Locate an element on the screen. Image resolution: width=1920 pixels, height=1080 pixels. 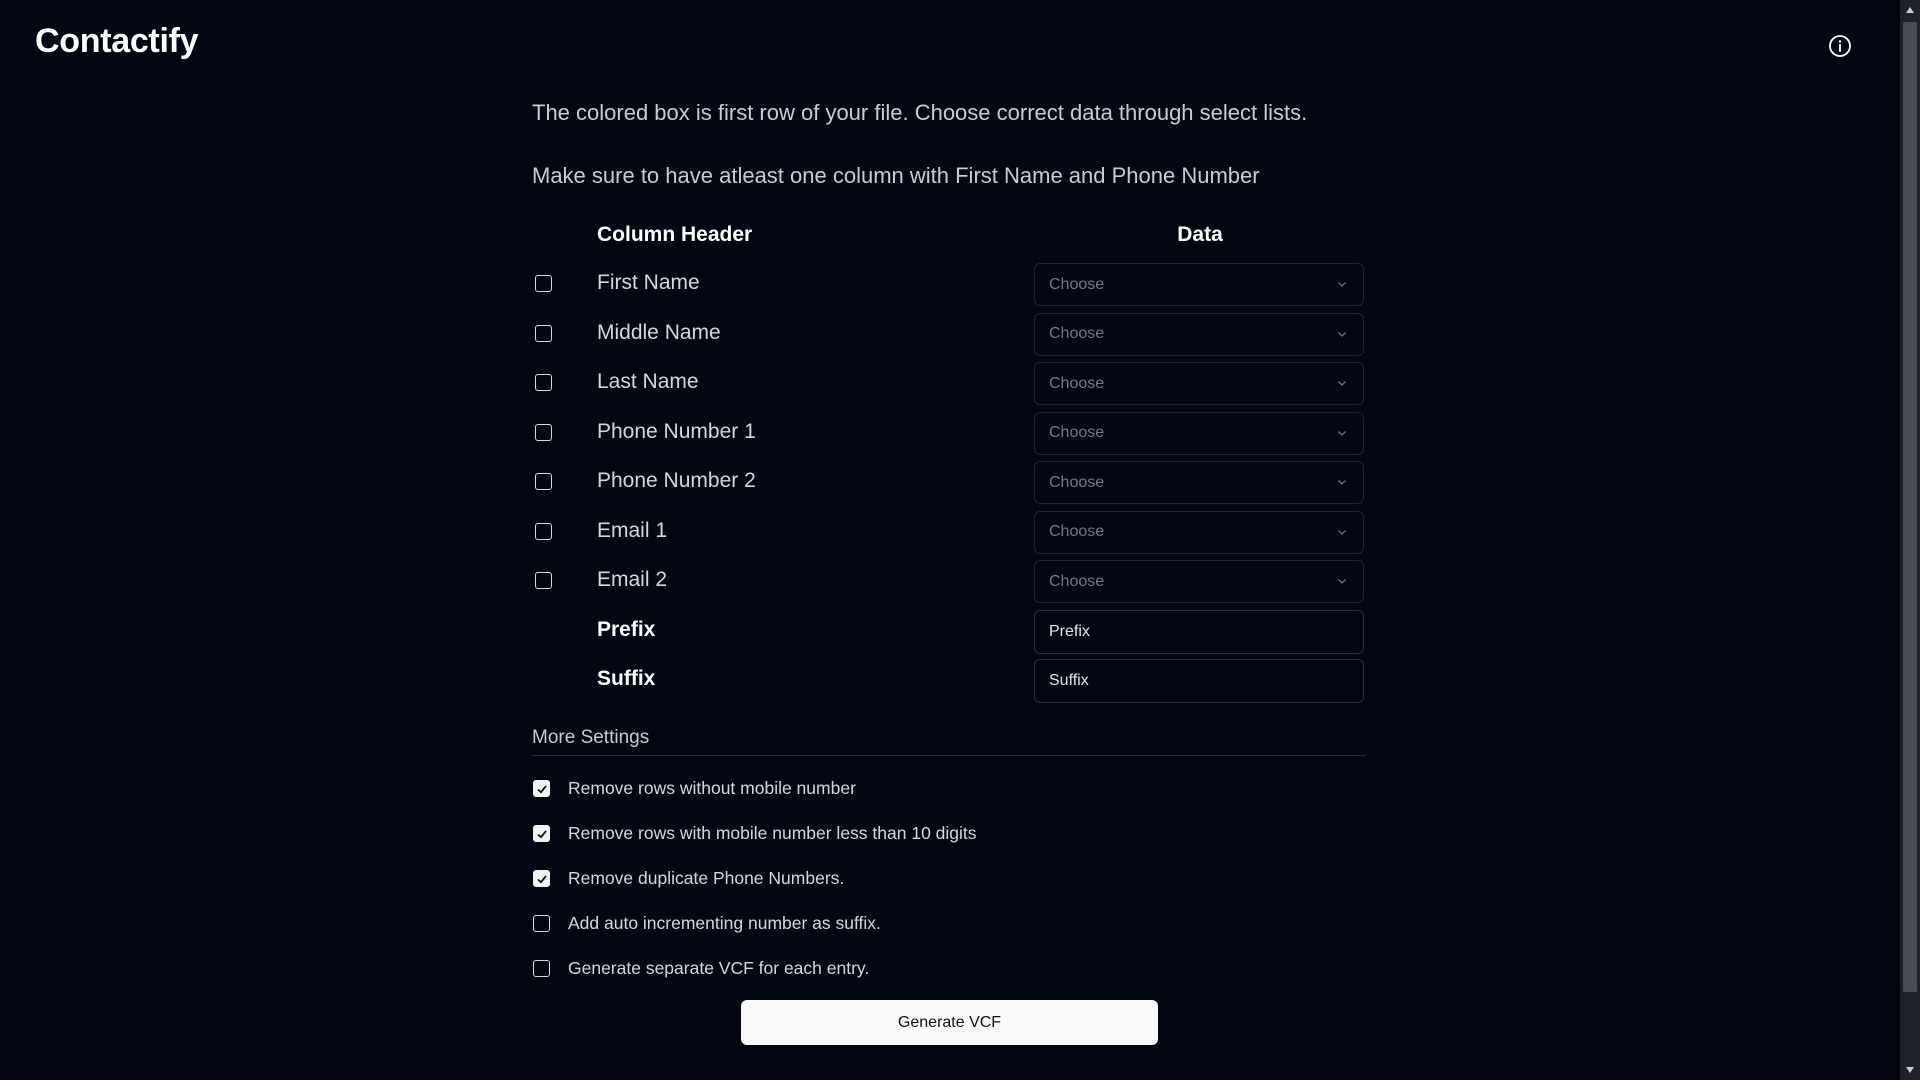
app-logo-title: Contactify is located at coordinates (117, 41).